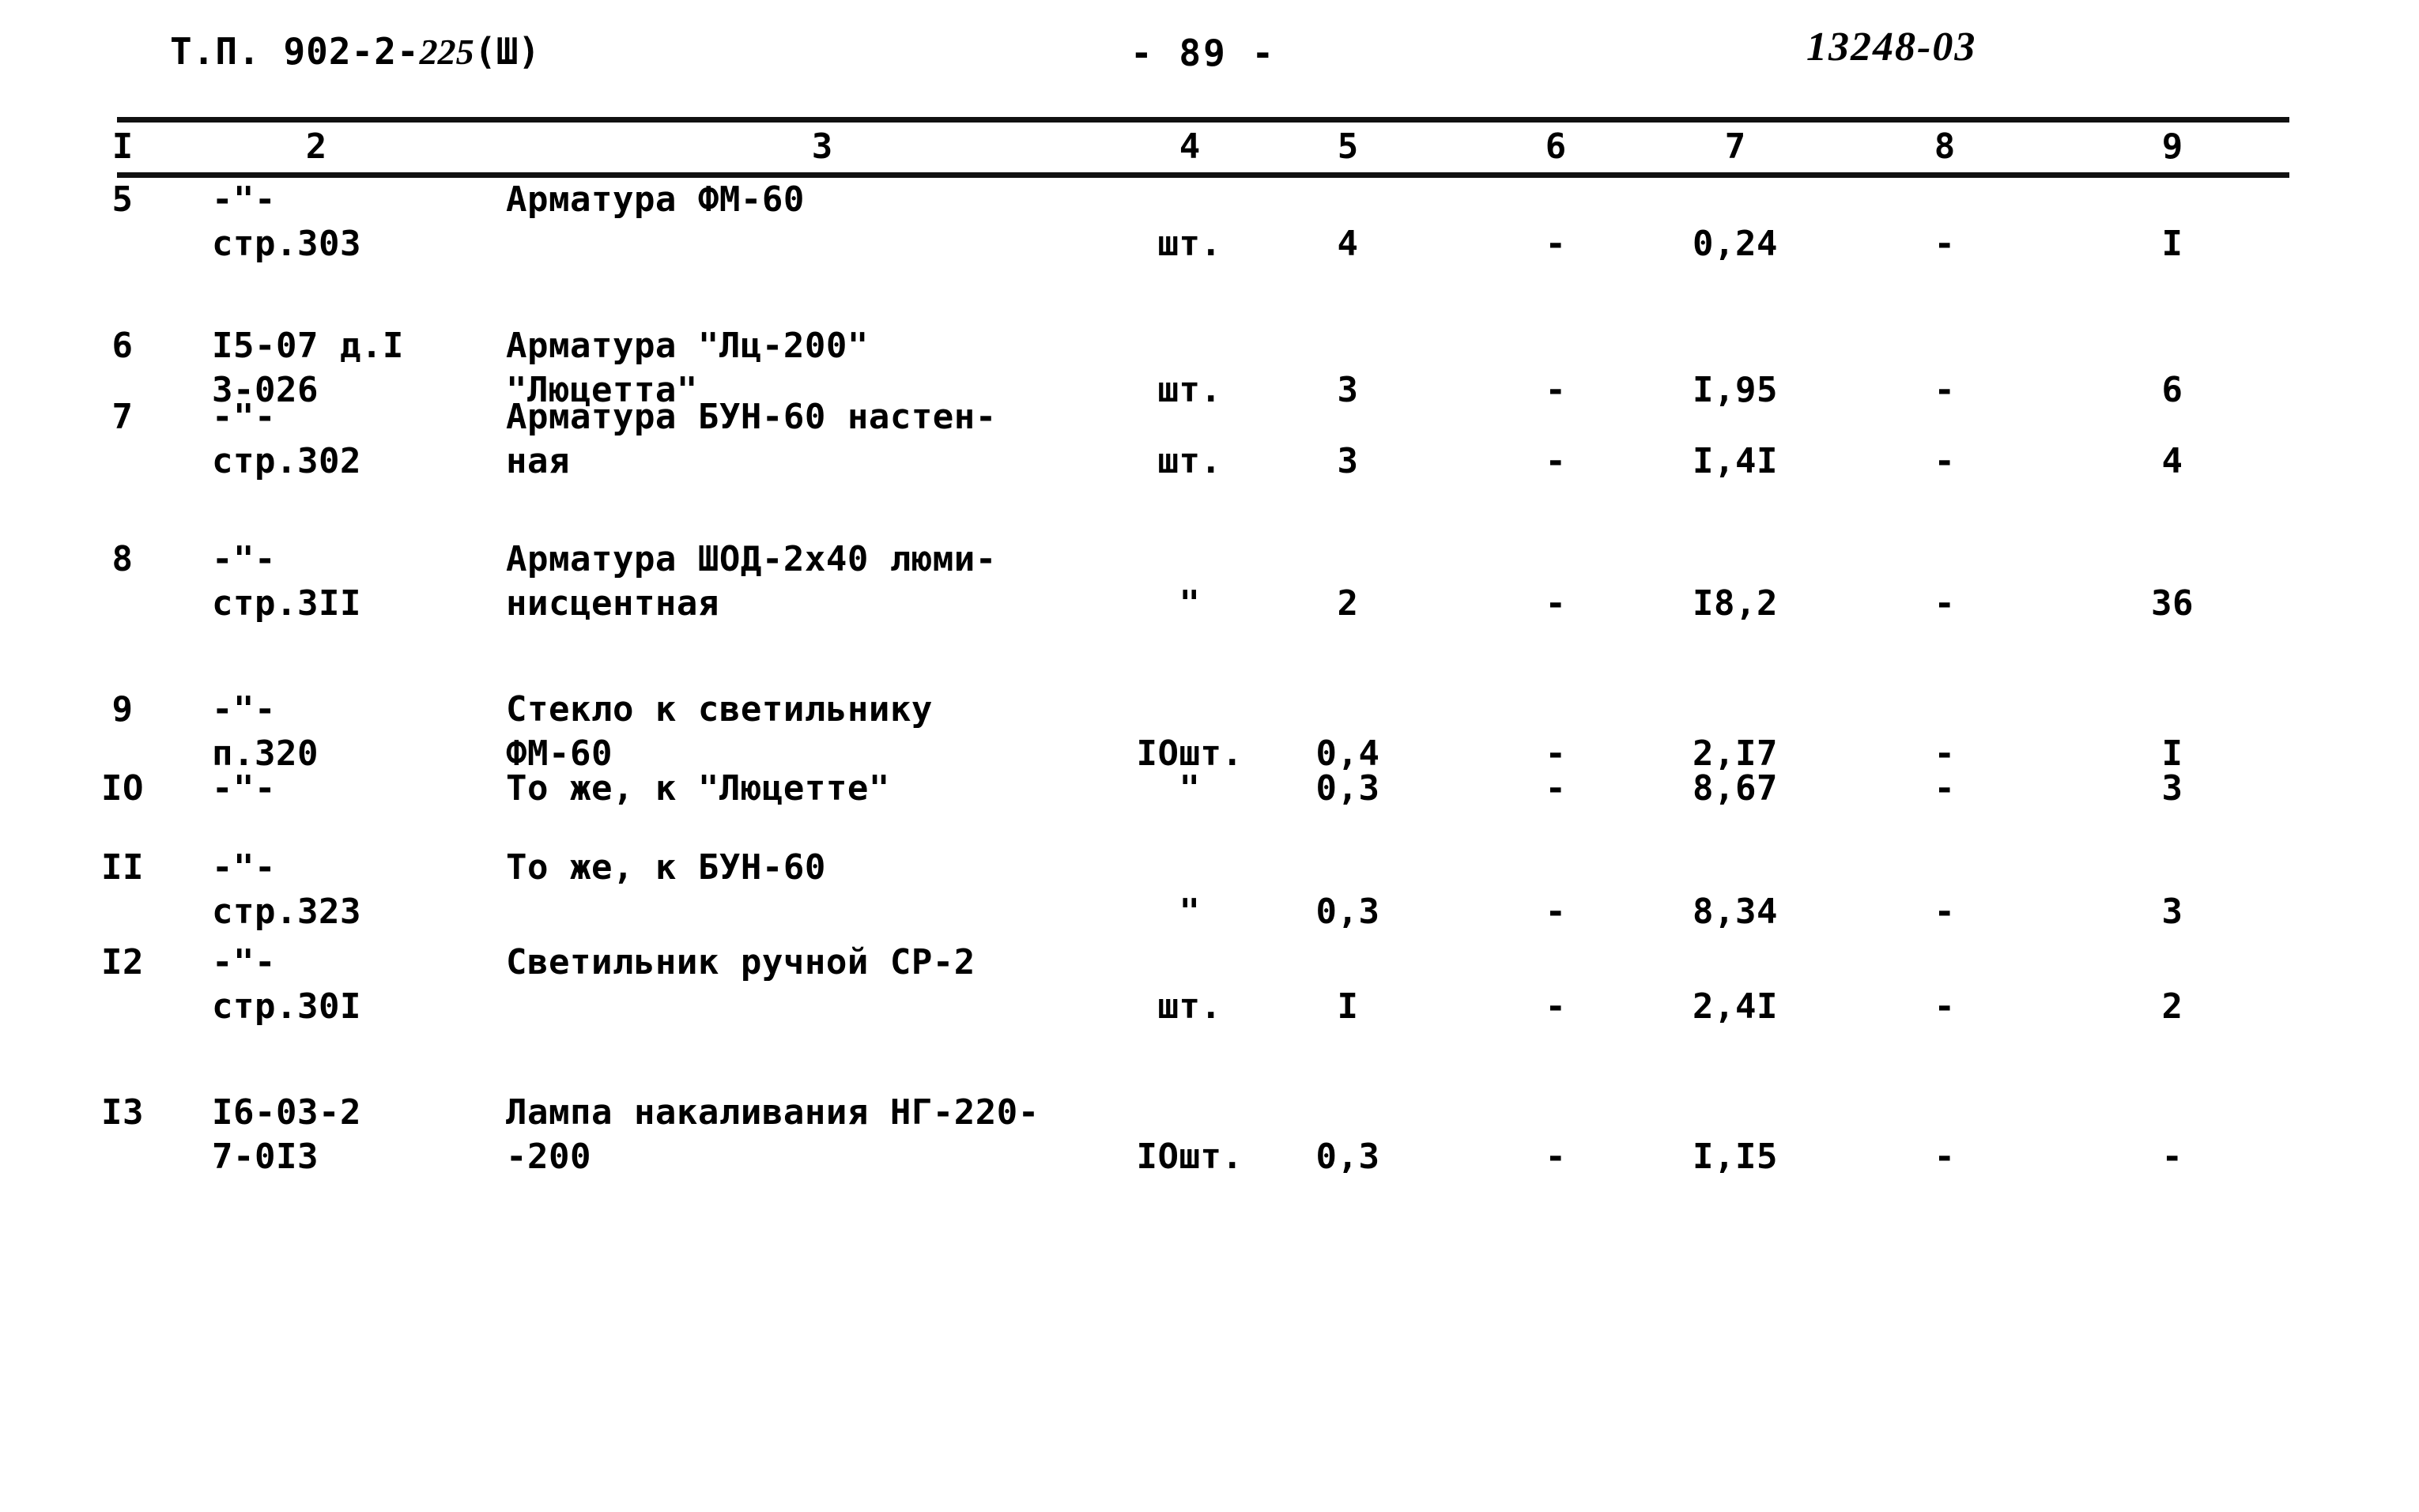  Describe the element at coordinates (751, 417) in the screenshot. I see `cell-description-line1: Арматура БУН-60 настен-` at that location.